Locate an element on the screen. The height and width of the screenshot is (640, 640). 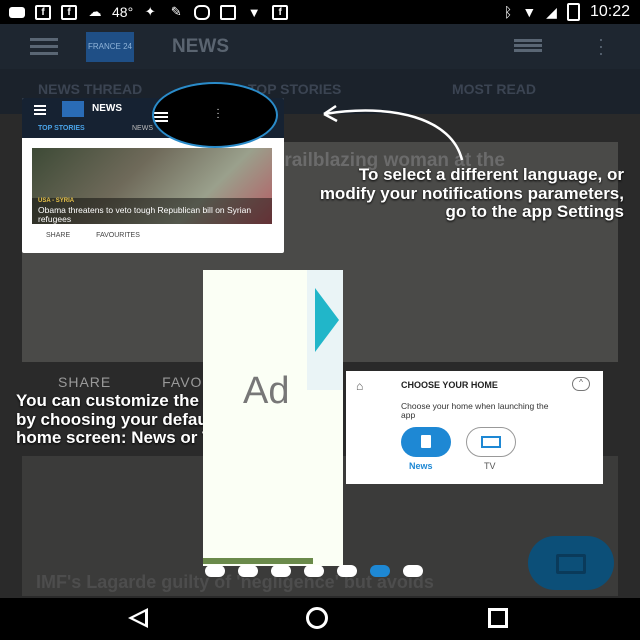
ad-bottom-strip is located at coordinates (258, 561).